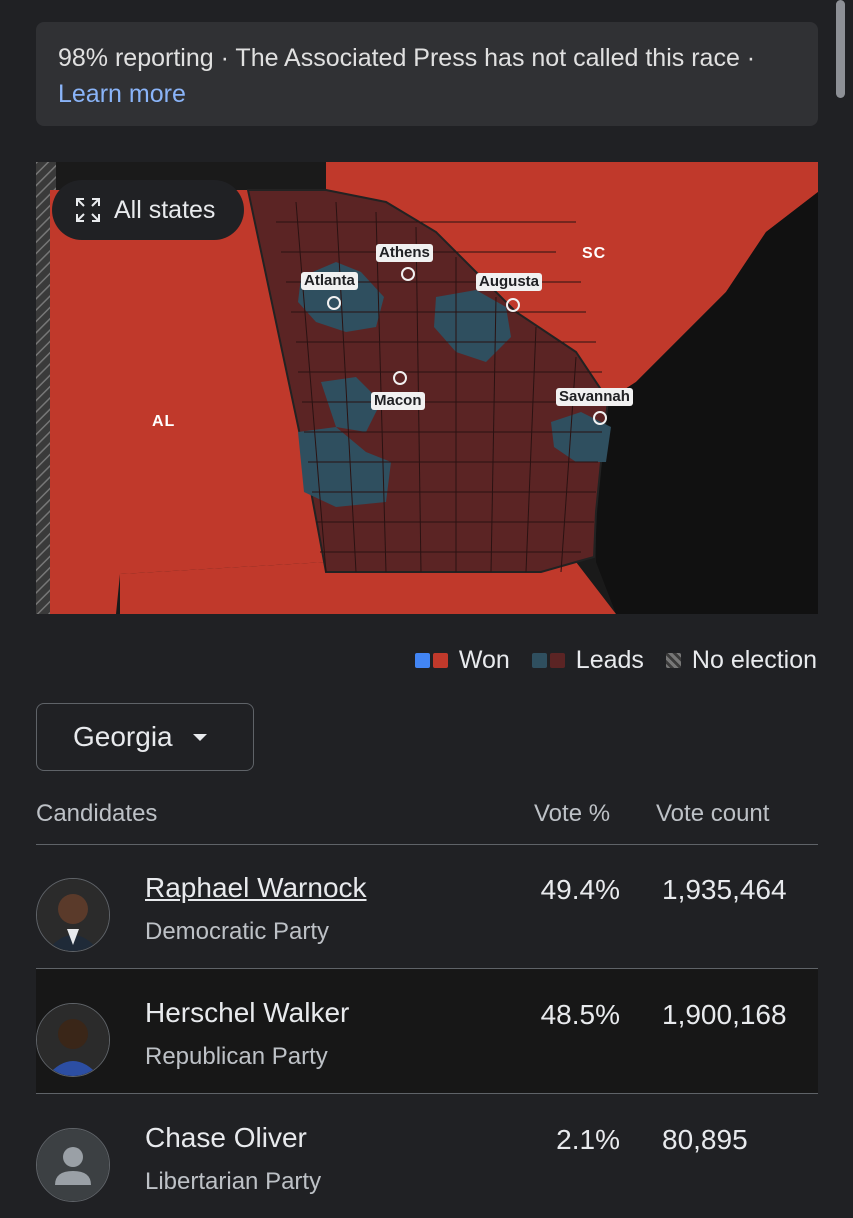 This screenshot has width=853, height=1218. I want to click on vote-pct: 49.4%, so click(580, 889).